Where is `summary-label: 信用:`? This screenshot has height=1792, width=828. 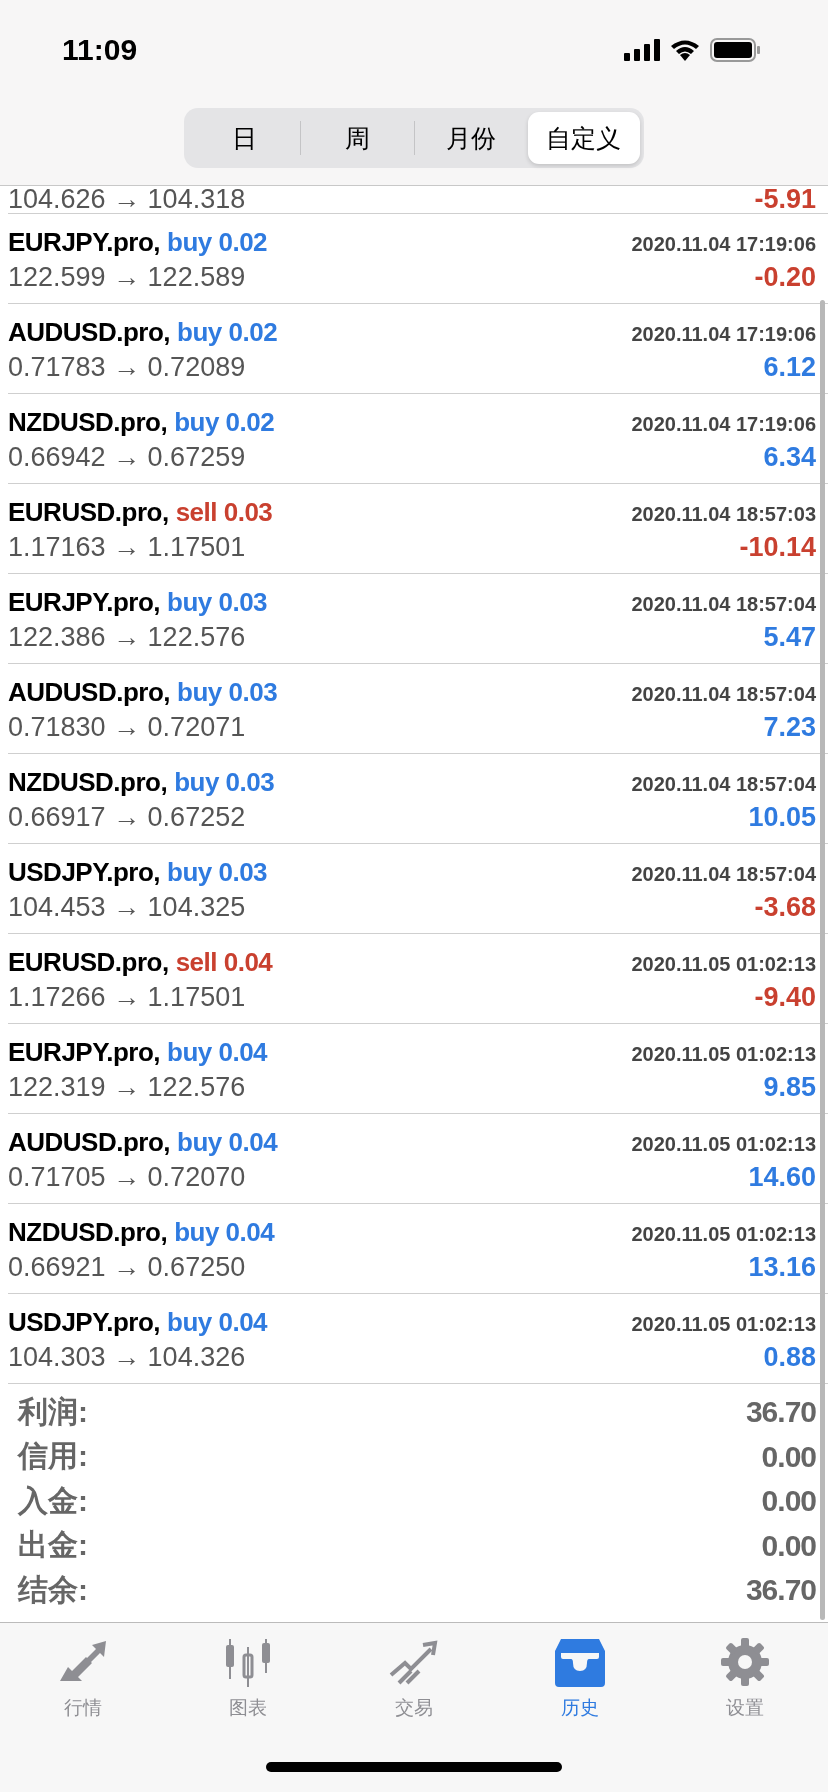 summary-label: 信用: is located at coordinates (53, 1456).